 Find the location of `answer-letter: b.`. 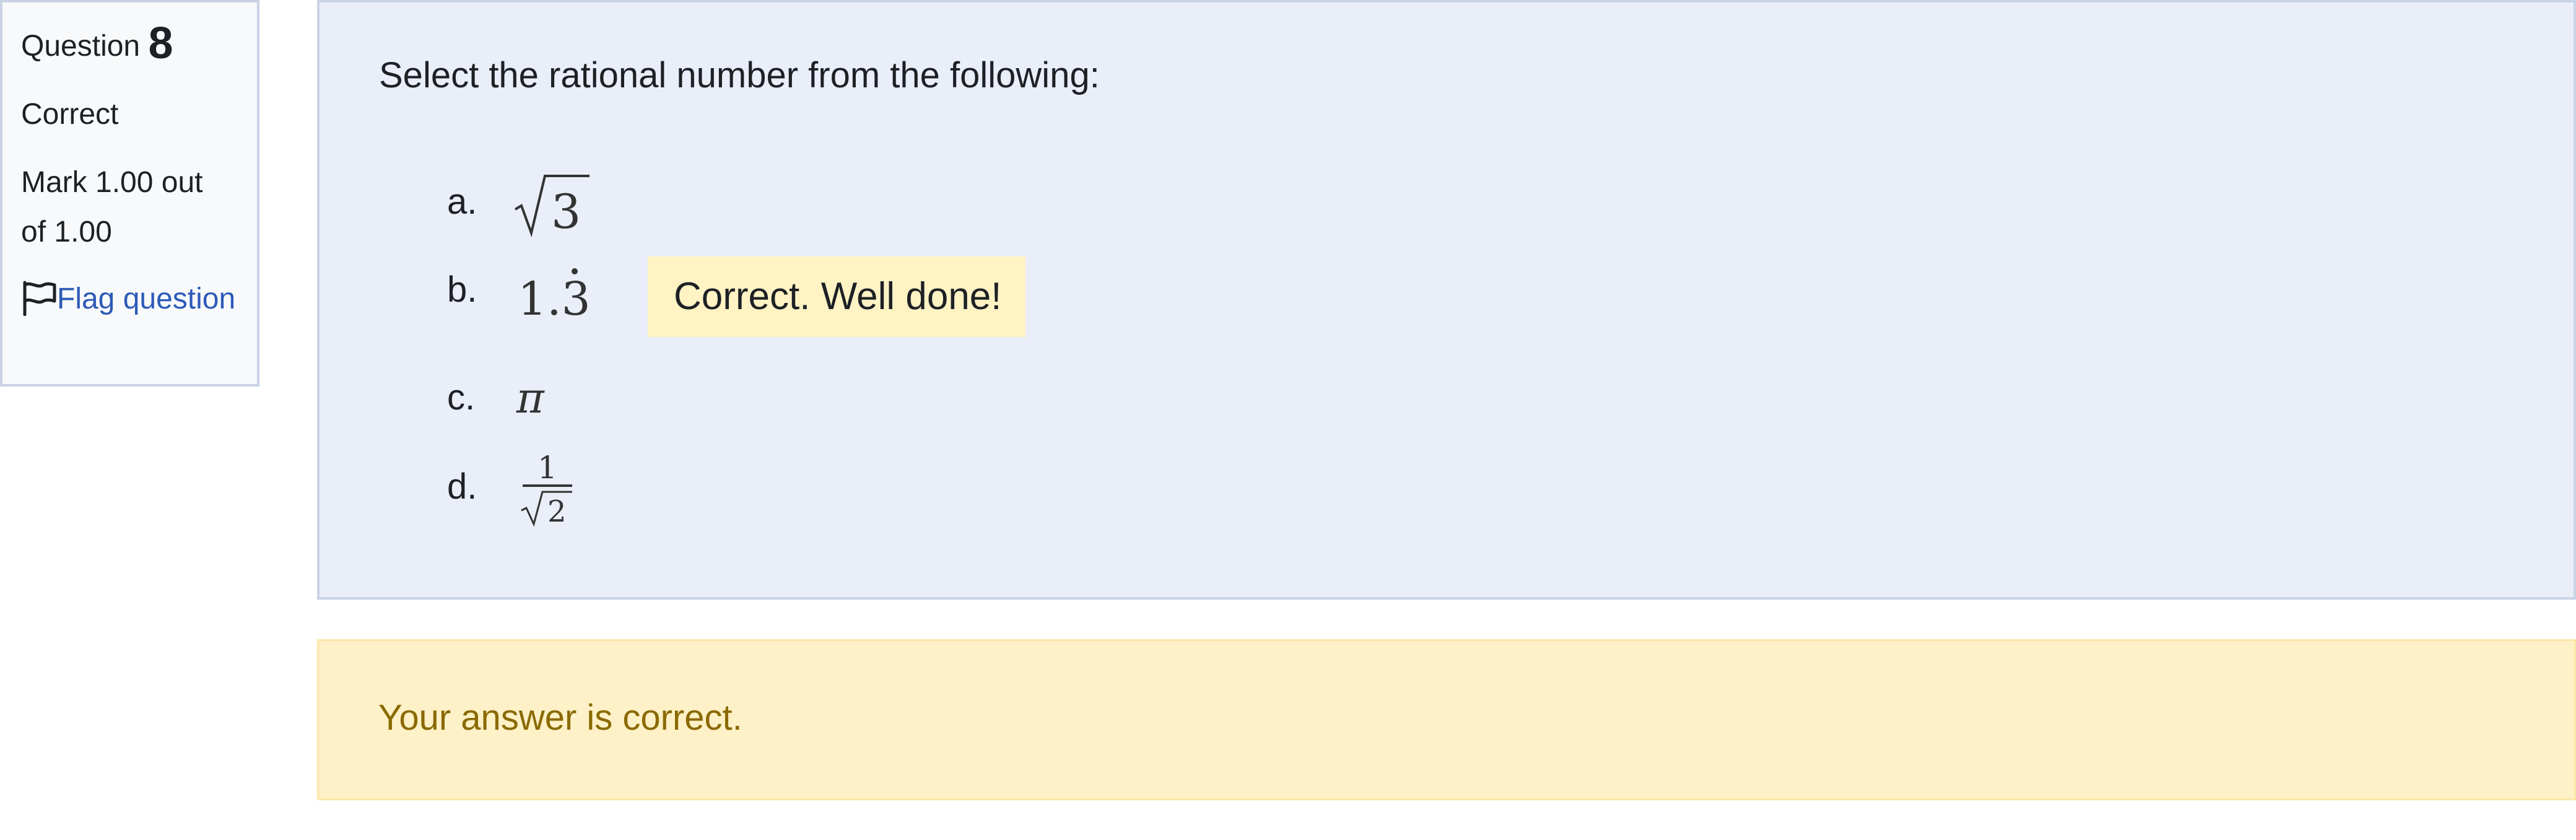

answer-letter: b. is located at coordinates (462, 289).